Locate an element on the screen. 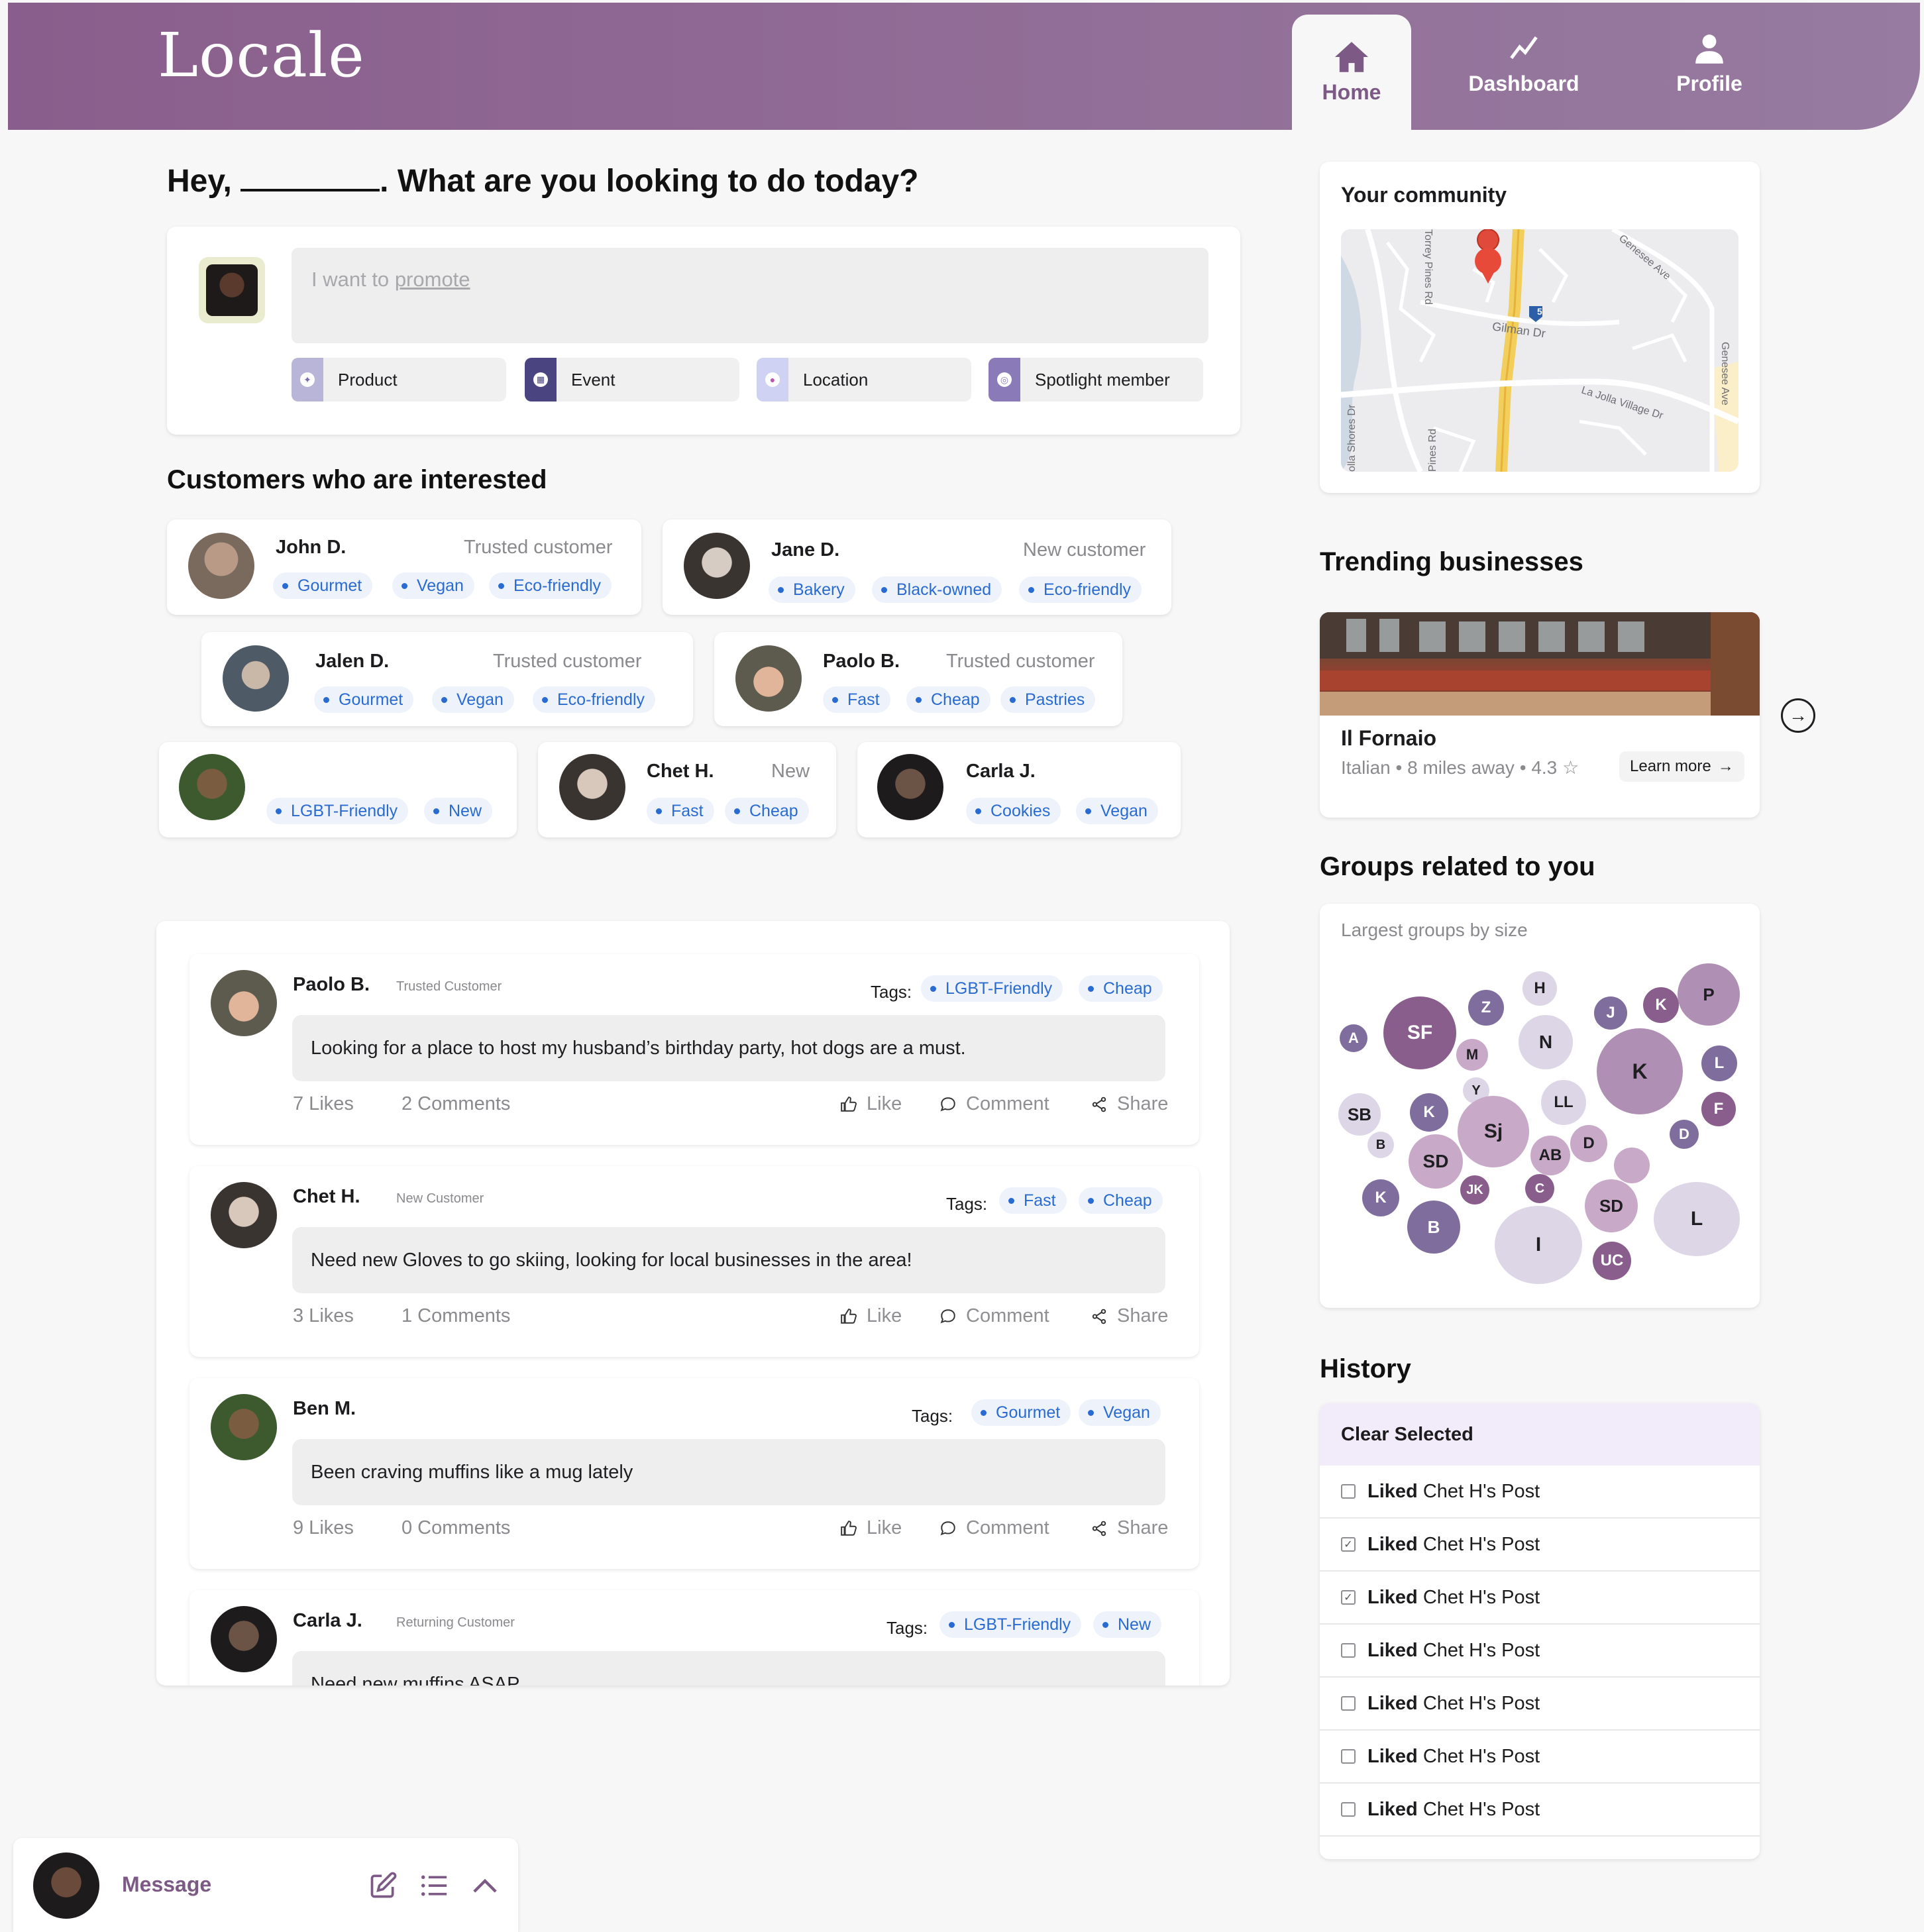  option-event: ▦ Event is located at coordinates (632, 380).